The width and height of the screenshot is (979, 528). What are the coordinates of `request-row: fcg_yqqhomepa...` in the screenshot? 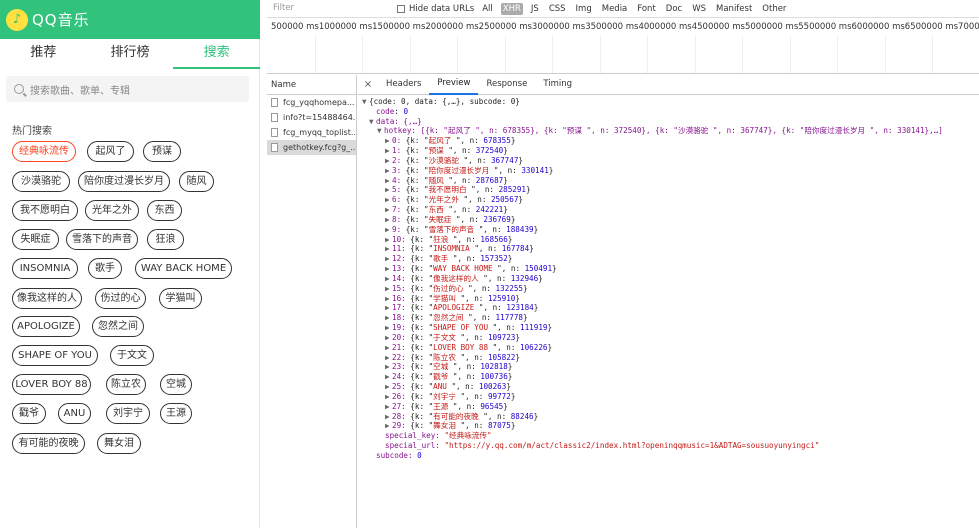 It's located at (311, 102).